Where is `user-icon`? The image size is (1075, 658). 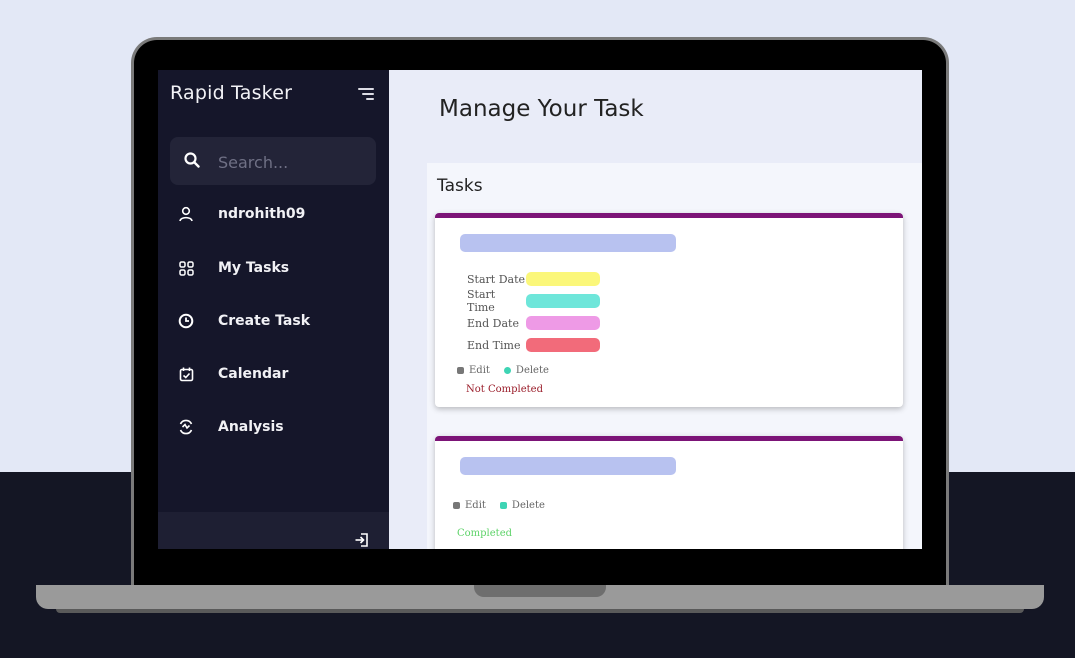
user-icon is located at coordinates (186, 214).